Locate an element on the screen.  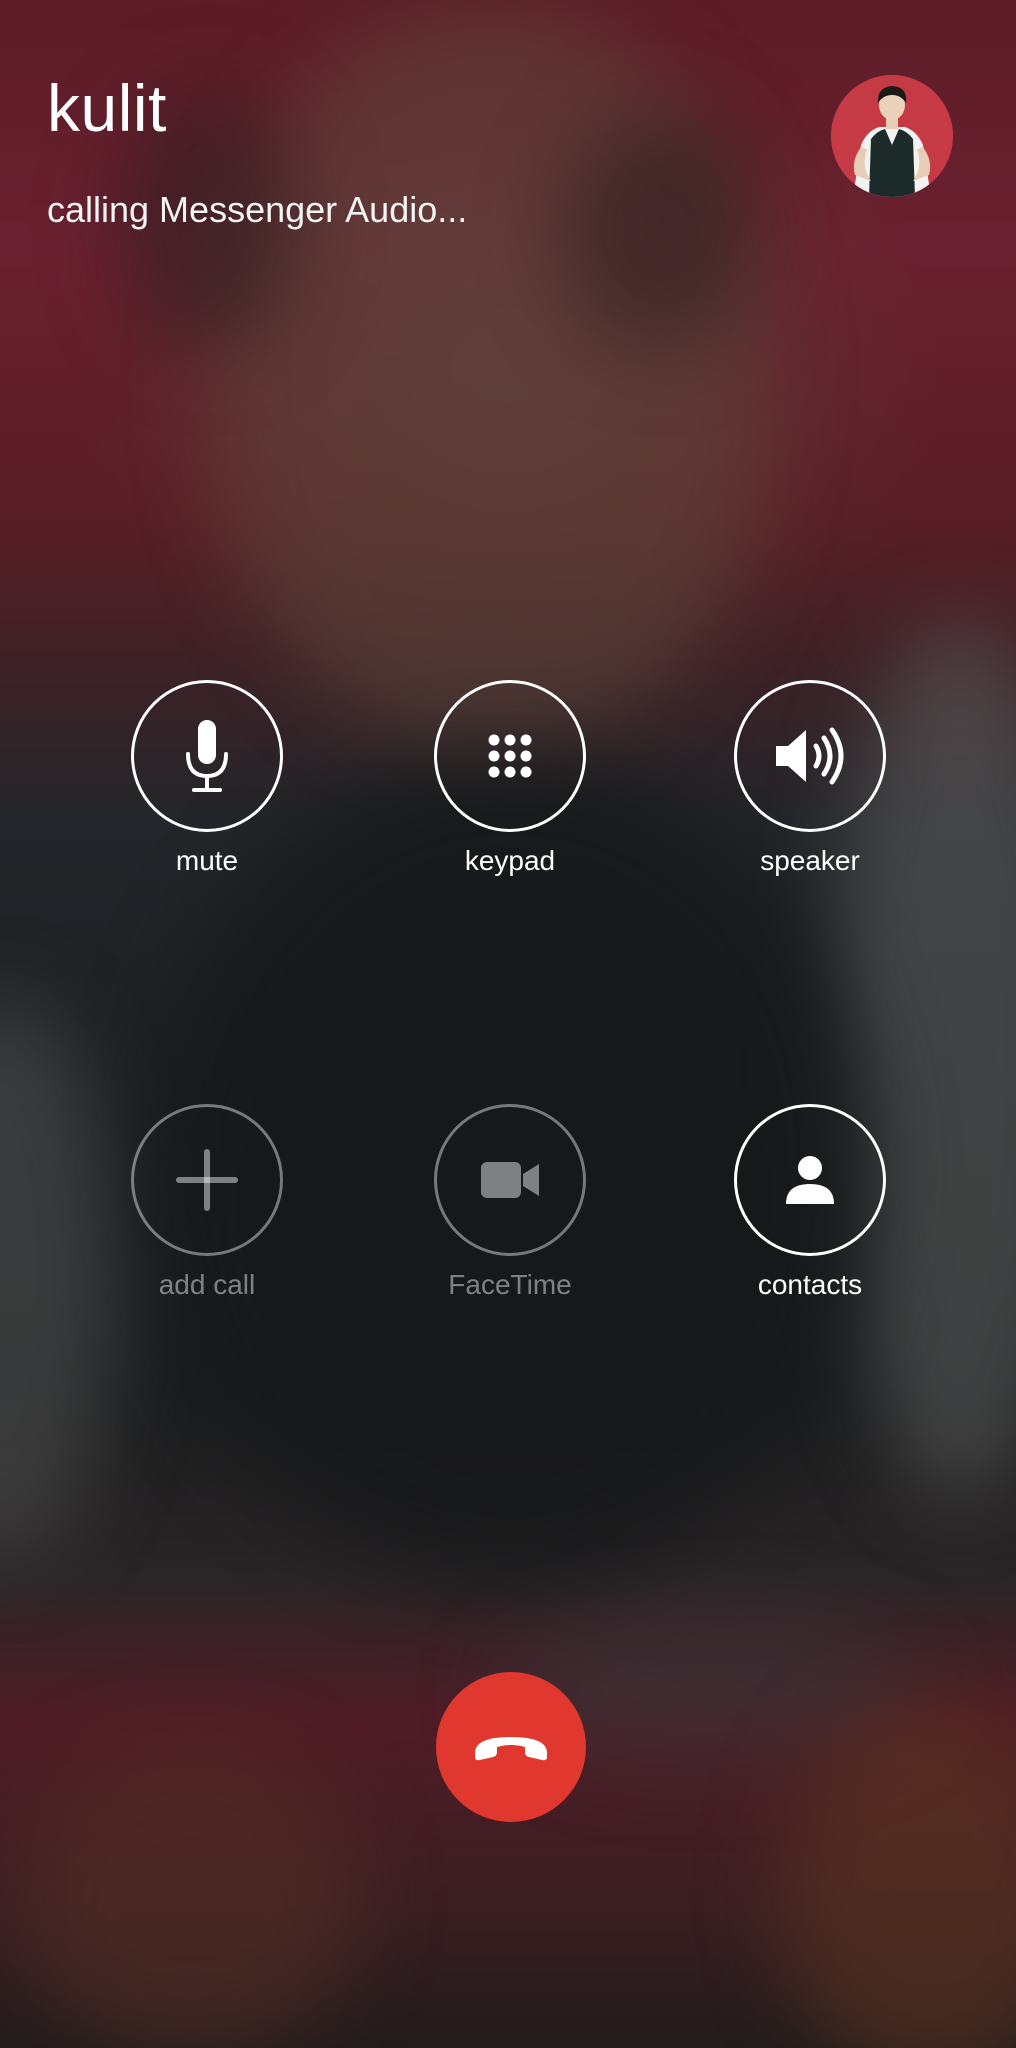
keypad-icon is located at coordinates (510, 756).